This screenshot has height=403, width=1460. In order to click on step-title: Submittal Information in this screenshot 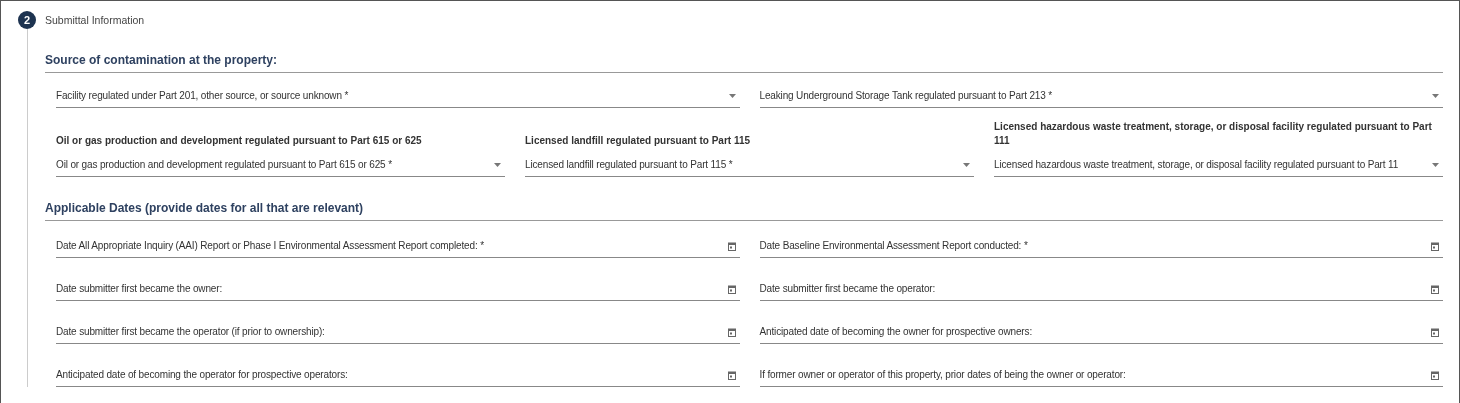, I will do `click(95, 20)`.